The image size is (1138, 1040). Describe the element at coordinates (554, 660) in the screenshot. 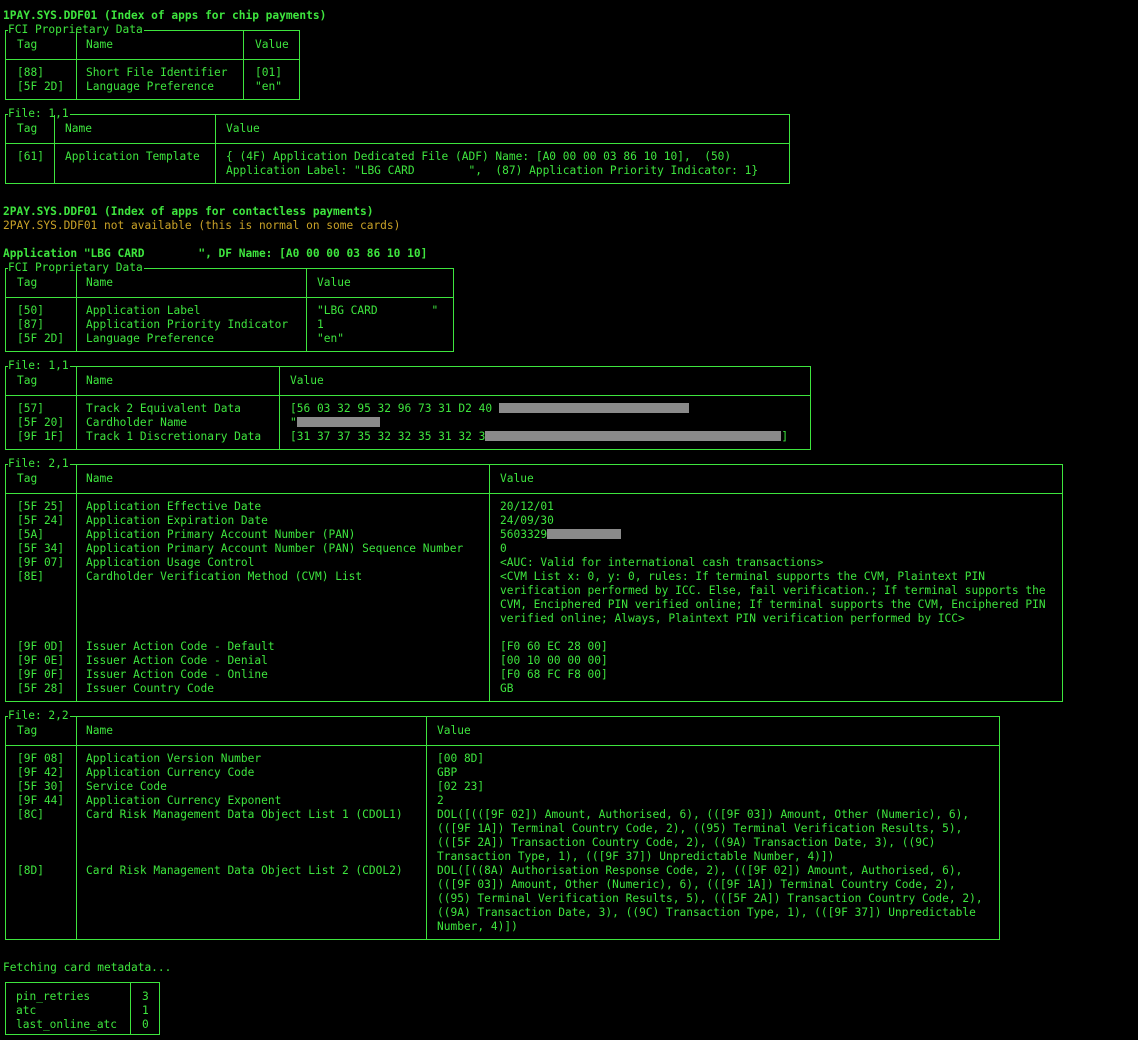

I see `row-value: [00 10 00 00 00]` at that location.